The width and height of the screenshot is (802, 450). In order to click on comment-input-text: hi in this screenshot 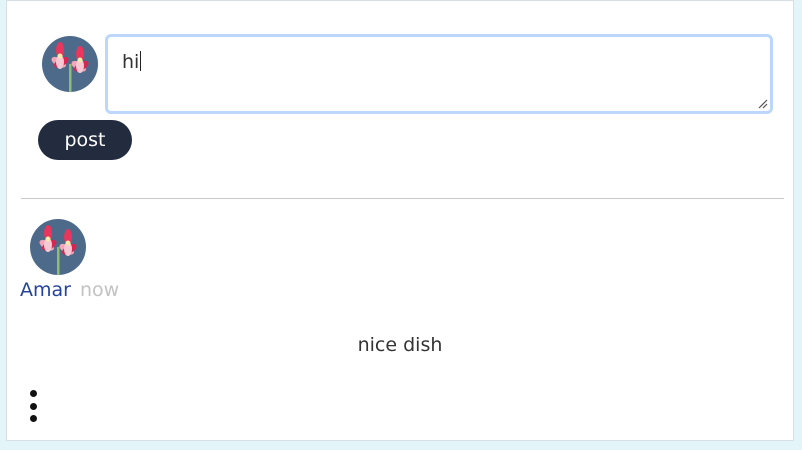, I will do `click(132, 62)`.